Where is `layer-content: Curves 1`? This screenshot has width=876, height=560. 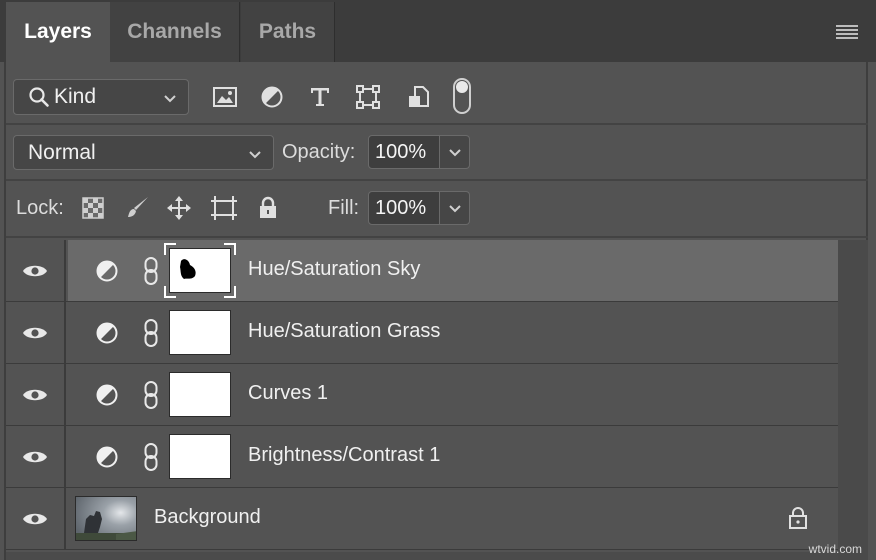
layer-content: Curves 1 is located at coordinates (453, 394).